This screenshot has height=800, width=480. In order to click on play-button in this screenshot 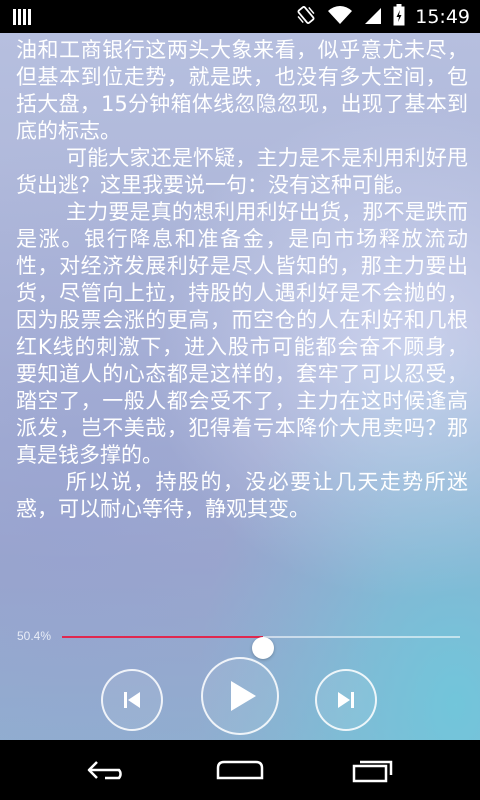, I will do `click(240, 696)`.